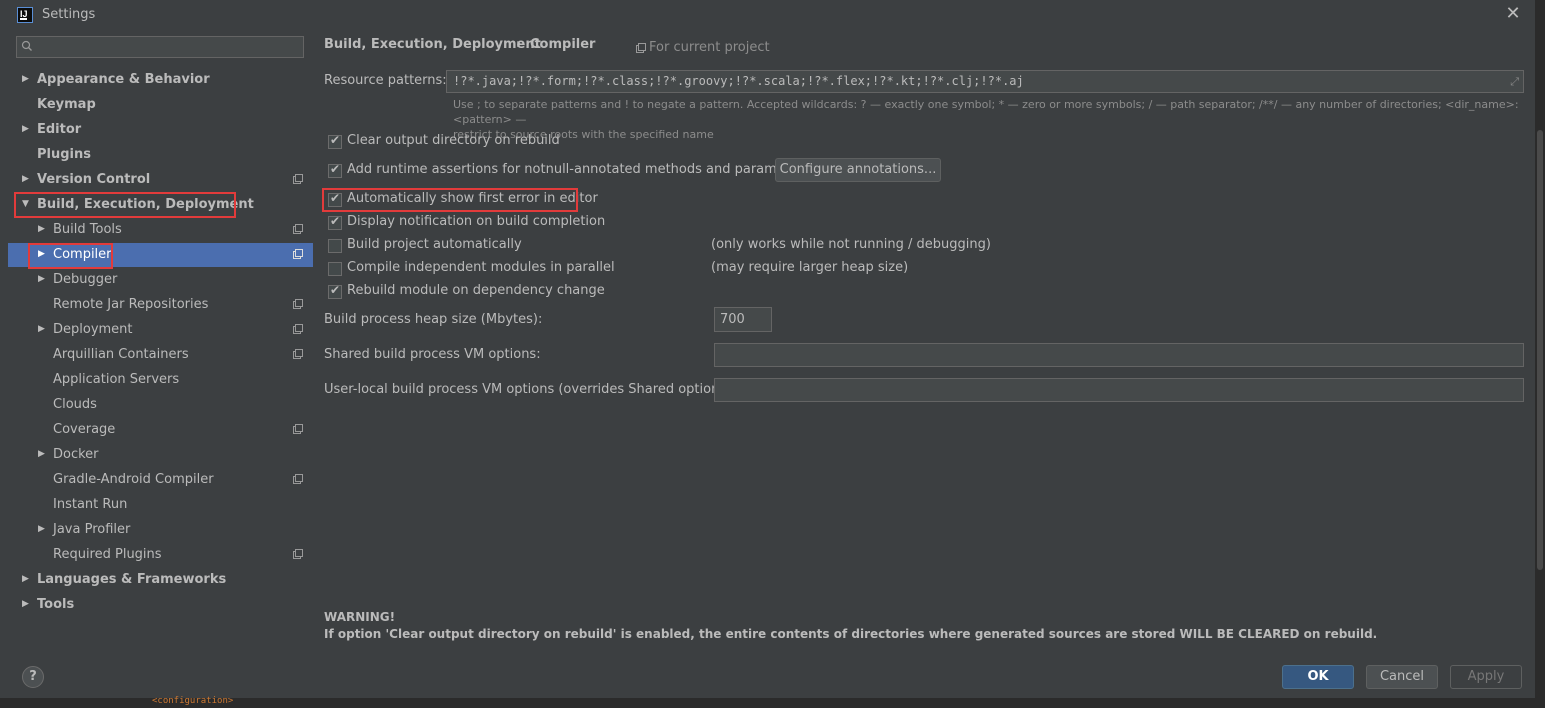 This screenshot has width=1545, height=708. Describe the element at coordinates (85, 279) in the screenshot. I see `sidebar-item-debugger: Debugger` at that location.